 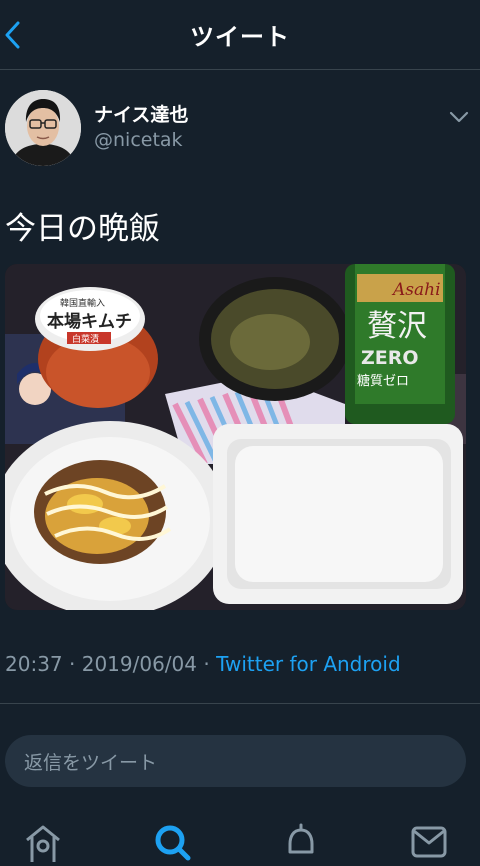 What do you see at coordinates (383, 381) in the screenshot?
I see `can-sub-label: 糖質ゼロ` at bounding box center [383, 381].